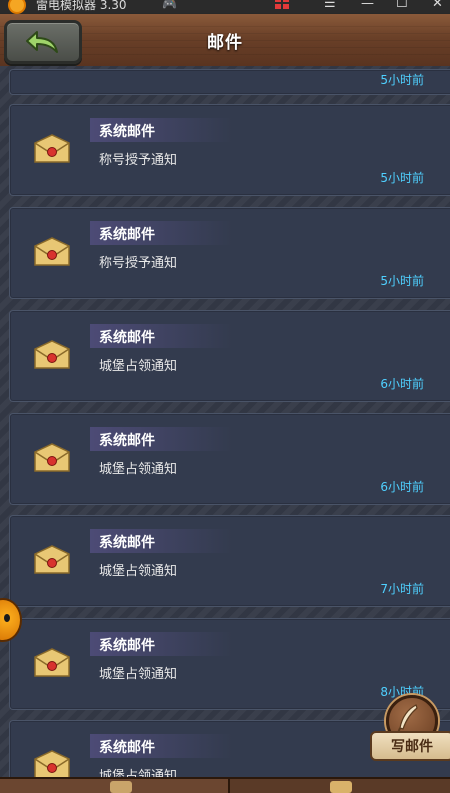  Describe the element at coordinates (367, 5) in the screenshot. I see `minimize-icon: —` at that location.